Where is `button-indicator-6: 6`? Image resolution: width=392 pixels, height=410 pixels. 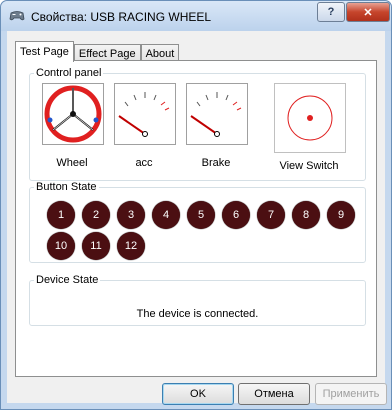
button-indicator-6: 6 is located at coordinates (236, 215).